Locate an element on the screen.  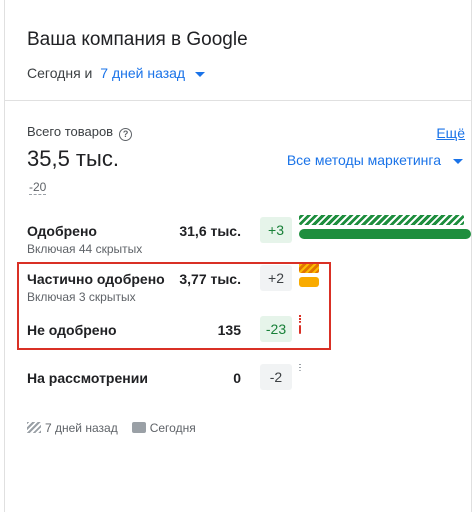
card-title: Ваша компания в Google is located at coordinates (137, 39).